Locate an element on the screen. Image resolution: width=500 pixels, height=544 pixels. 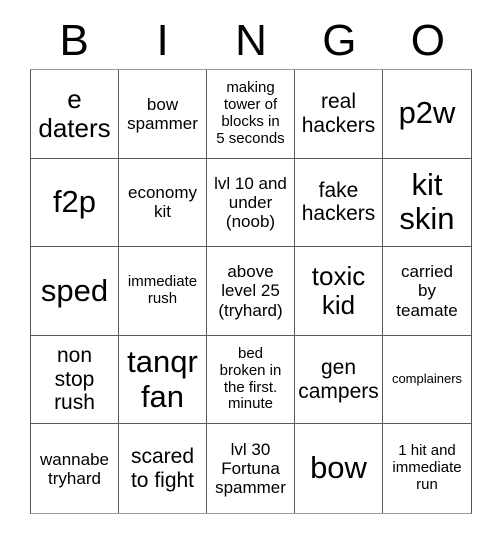
bingo-cell-label: economy kit is located at coordinates (162, 202).